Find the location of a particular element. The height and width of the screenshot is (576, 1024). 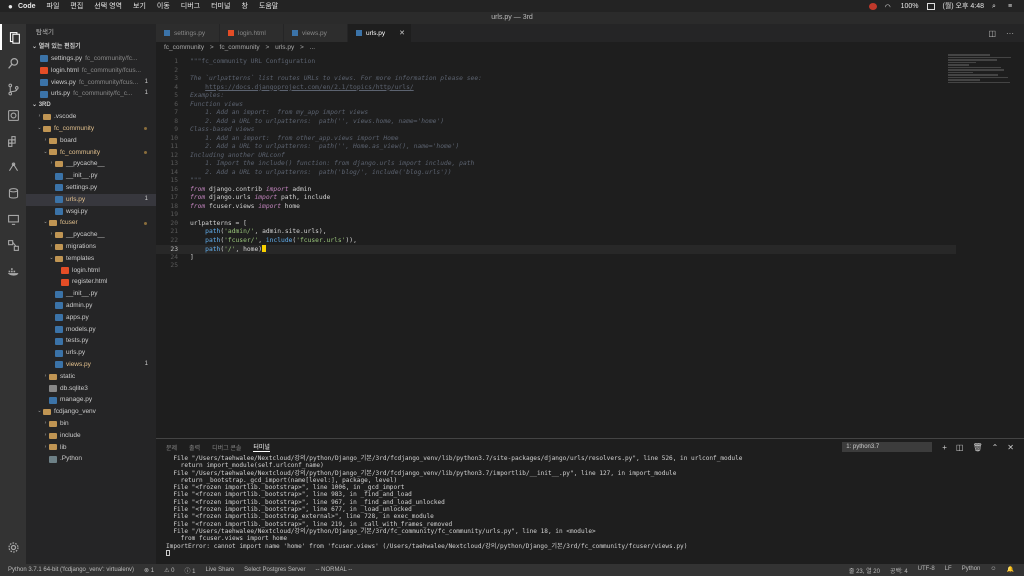

code-line: 1 """fc_community URL Configuration is located at coordinates (556, 62).